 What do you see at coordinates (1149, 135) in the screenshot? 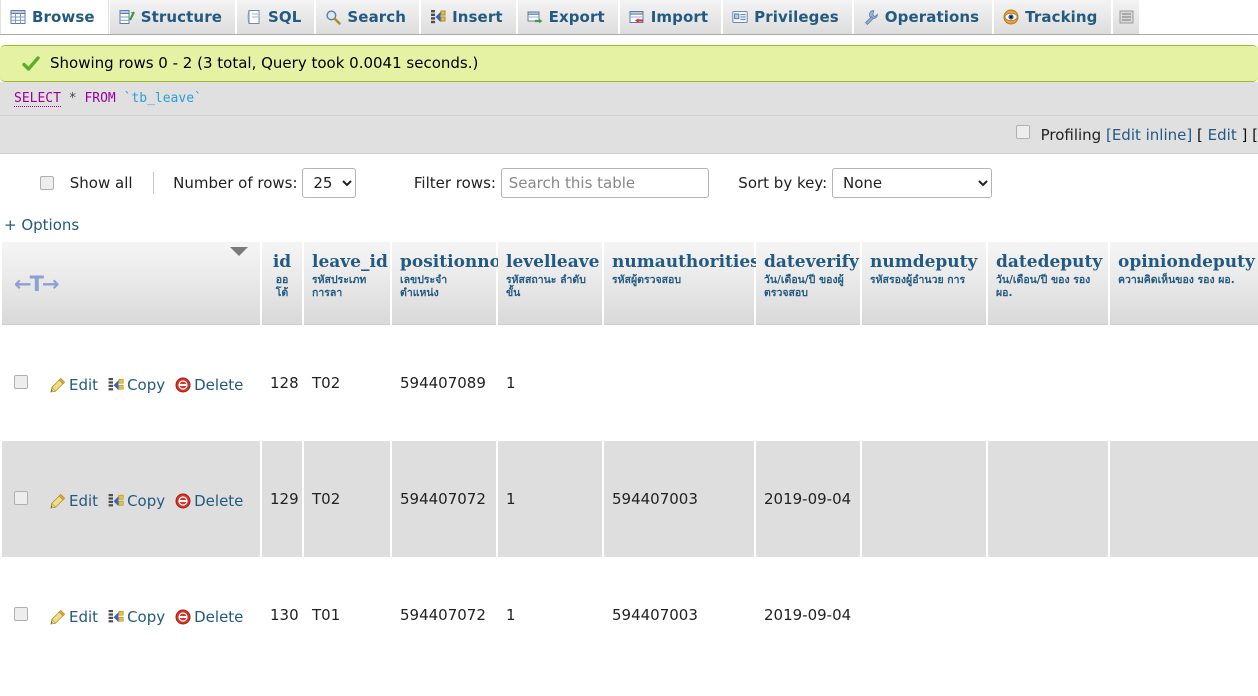
I see `edit-inline-link: [Edit inline]` at bounding box center [1149, 135].